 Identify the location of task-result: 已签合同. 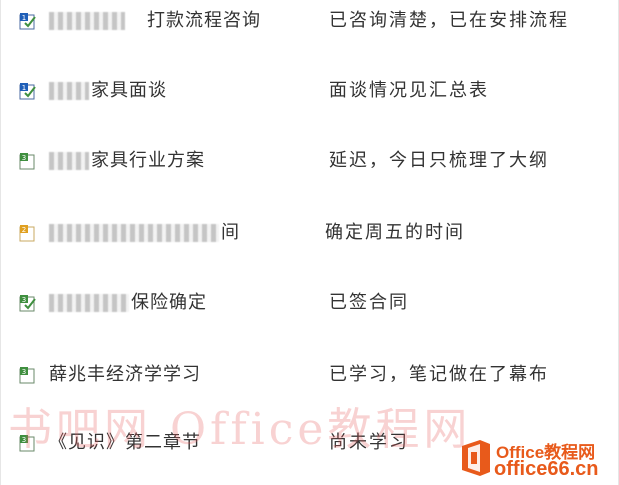
(369, 302).